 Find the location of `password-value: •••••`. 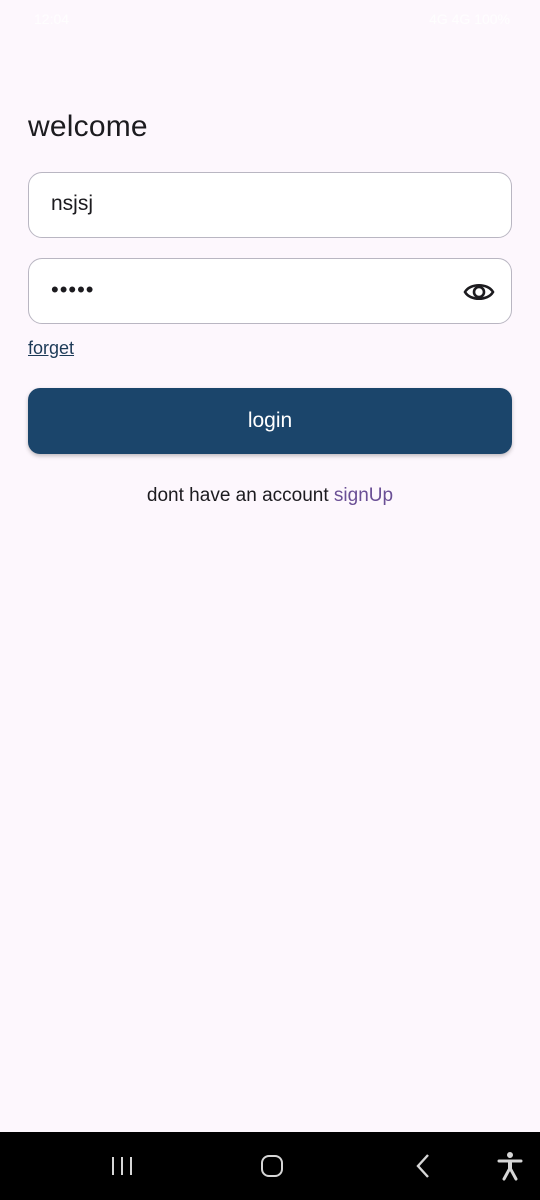

password-value: ••••• is located at coordinates (73, 289).